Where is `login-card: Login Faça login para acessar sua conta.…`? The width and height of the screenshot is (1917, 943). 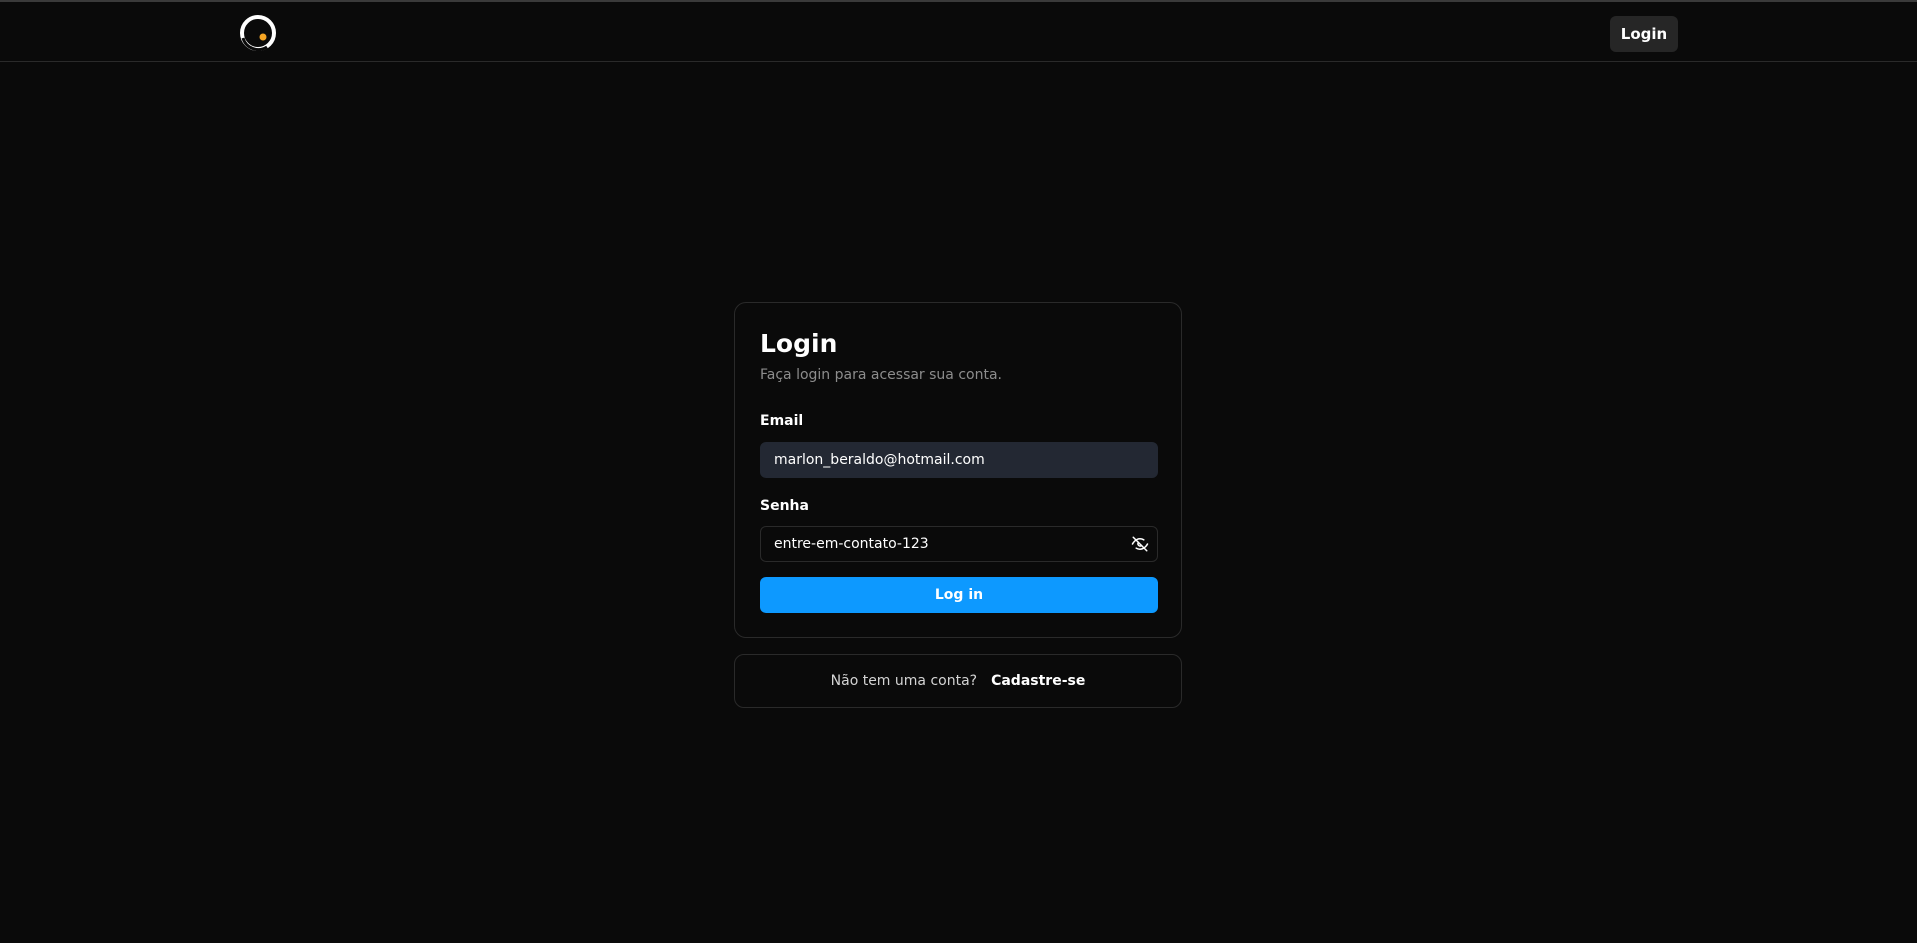
login-card: Login Faça login para acessar sua conta.… is located at coordinates (958, 470).